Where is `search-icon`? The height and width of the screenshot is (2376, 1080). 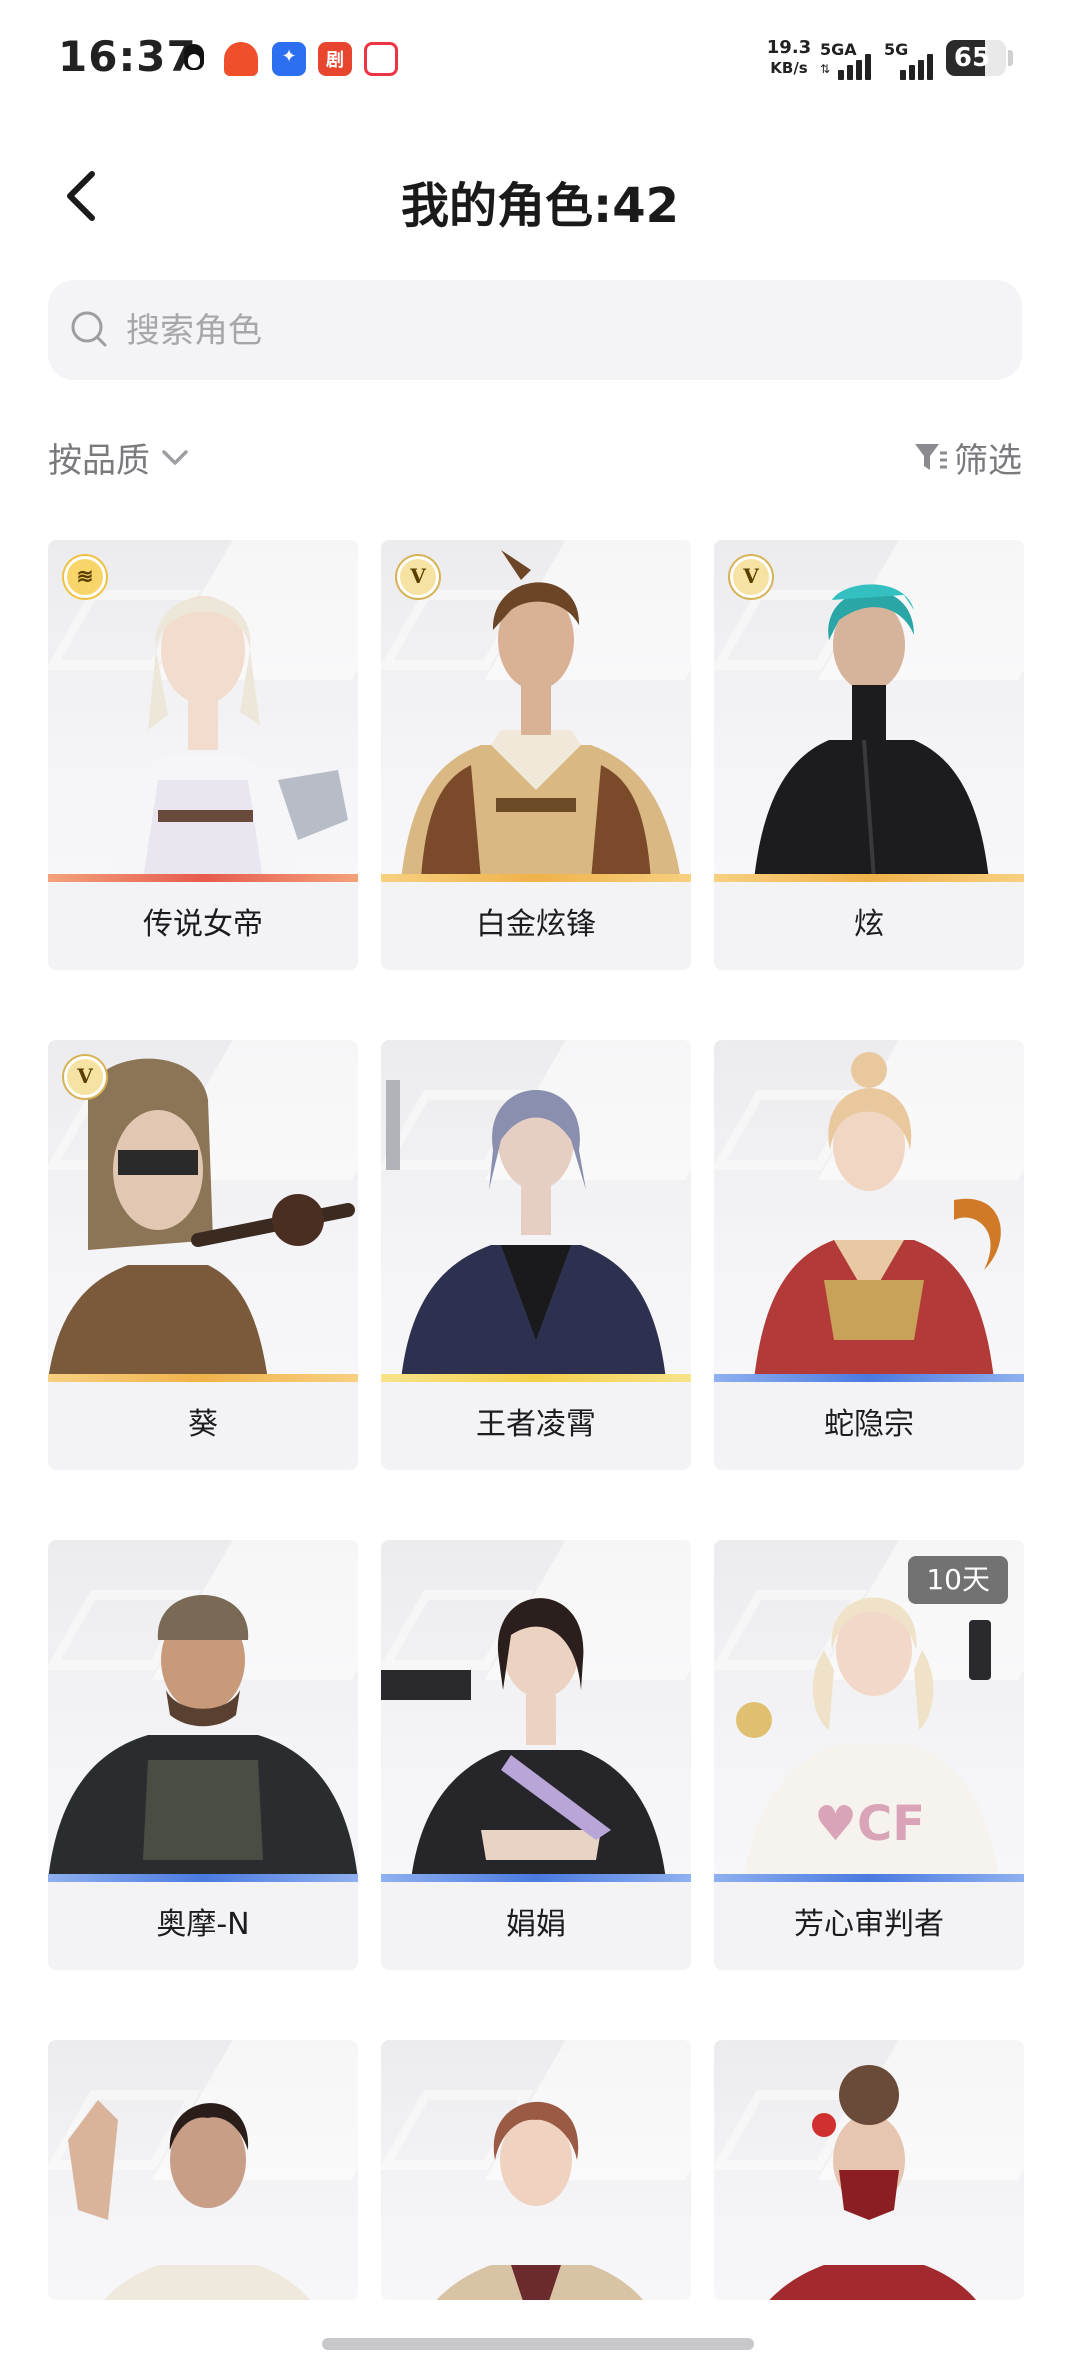
search-icon is located at coordinates (89, 329).